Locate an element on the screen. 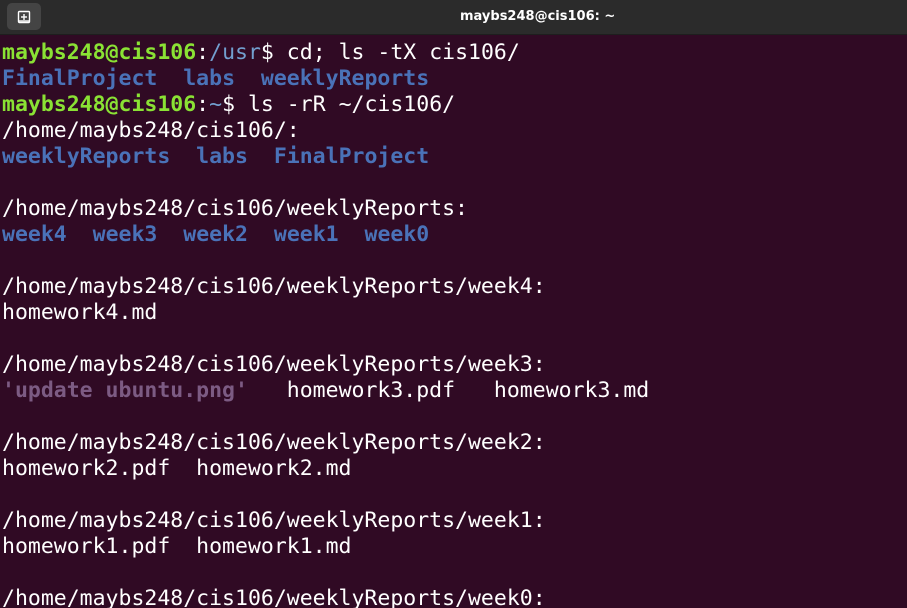  prompt-path: ~ is located at coordinates (216, 104).